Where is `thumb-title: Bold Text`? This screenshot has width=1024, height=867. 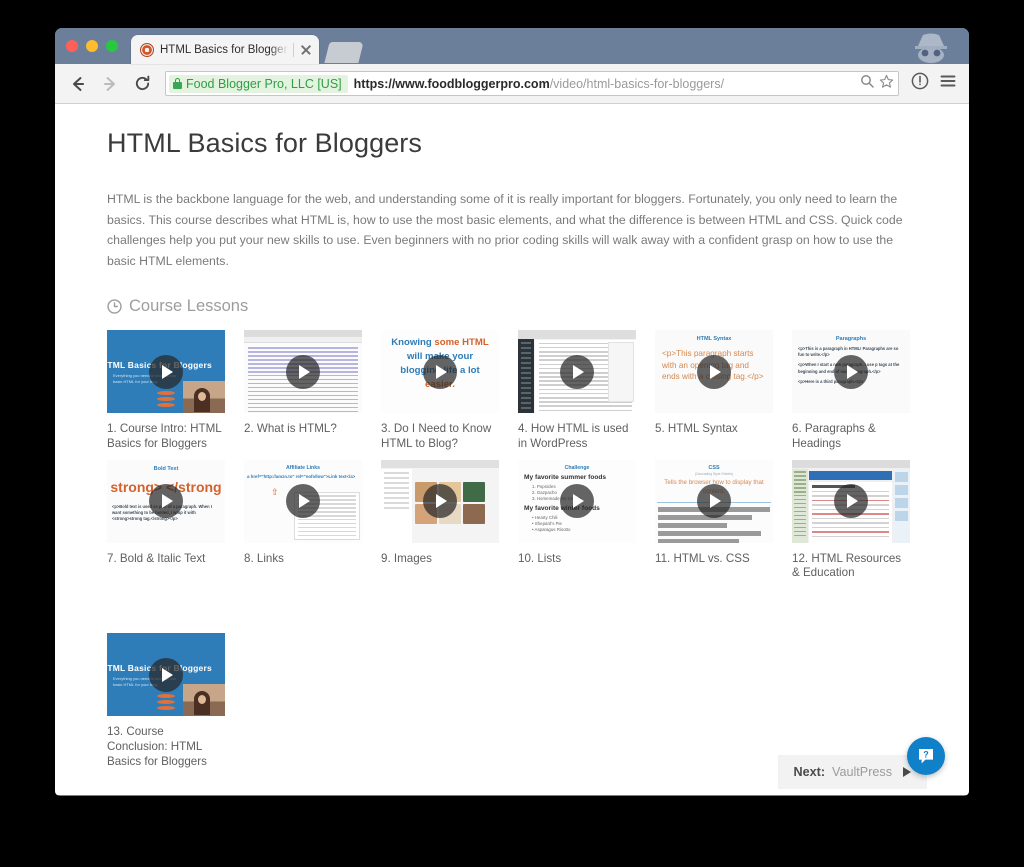
thumb-title: Bold Text is located at coordinates (166, 468).